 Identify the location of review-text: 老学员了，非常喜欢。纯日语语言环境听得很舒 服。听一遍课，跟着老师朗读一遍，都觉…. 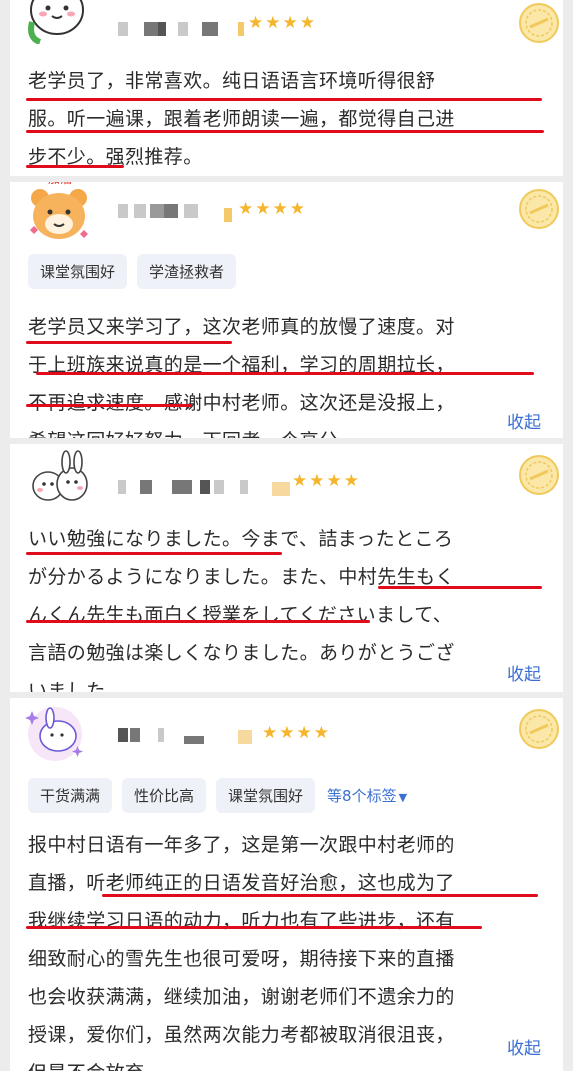
(288, 119).